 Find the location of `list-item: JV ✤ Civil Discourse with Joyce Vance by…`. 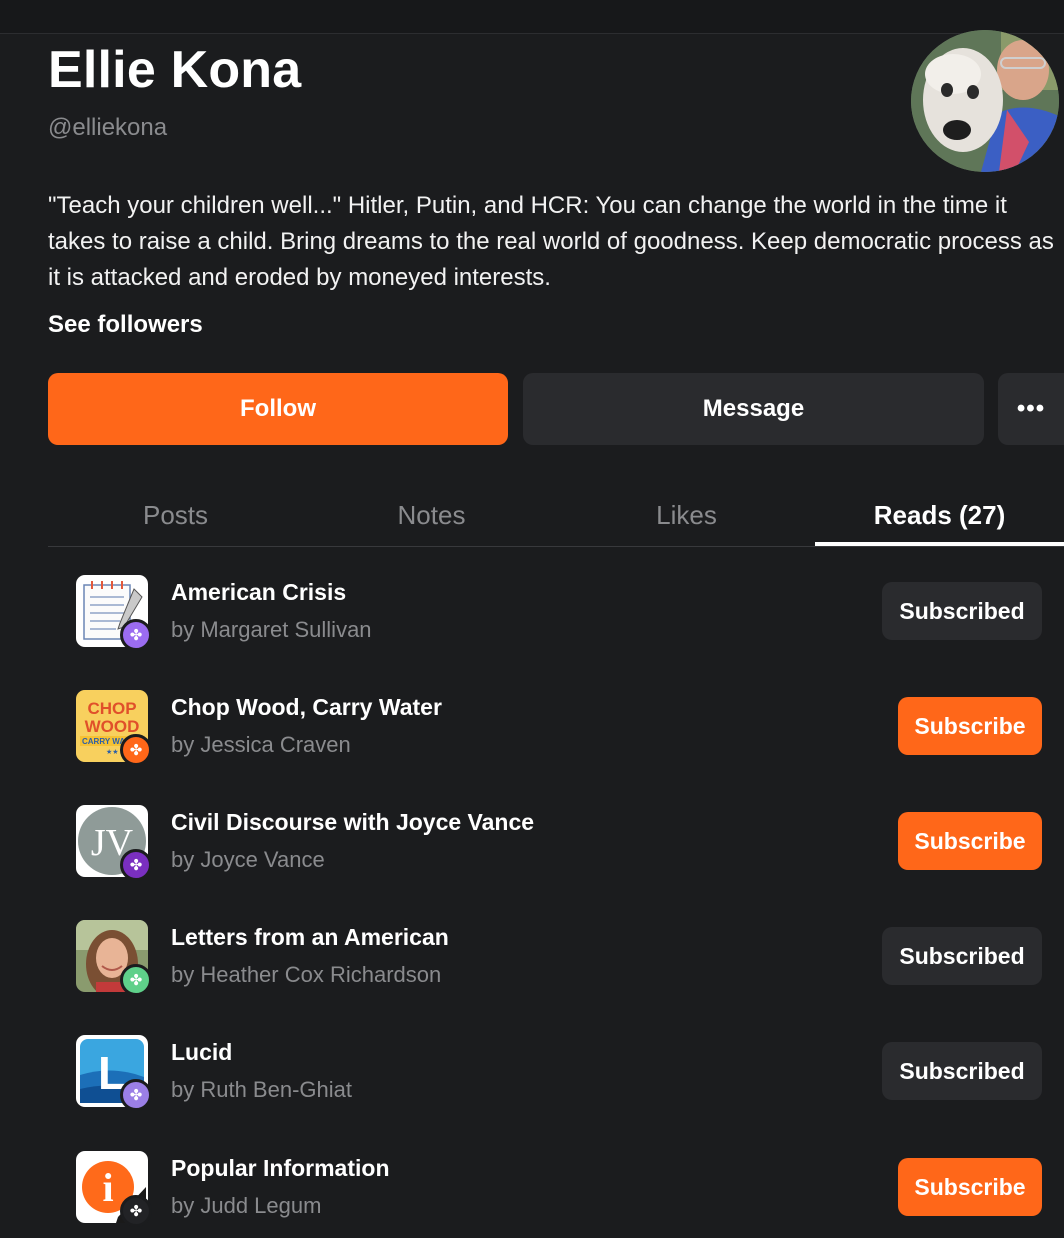

list-item: JV ✤ Civil Discourse with Joyce Vance by… is located at coordinates (559, 843).